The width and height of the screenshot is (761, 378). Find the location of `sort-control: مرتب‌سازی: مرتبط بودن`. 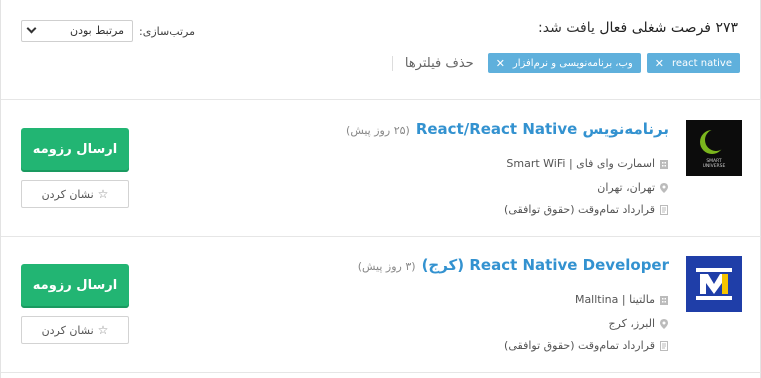

sort-control: مرتب‌سازی: مرتبط بودن is located at coordinates (108, 31).